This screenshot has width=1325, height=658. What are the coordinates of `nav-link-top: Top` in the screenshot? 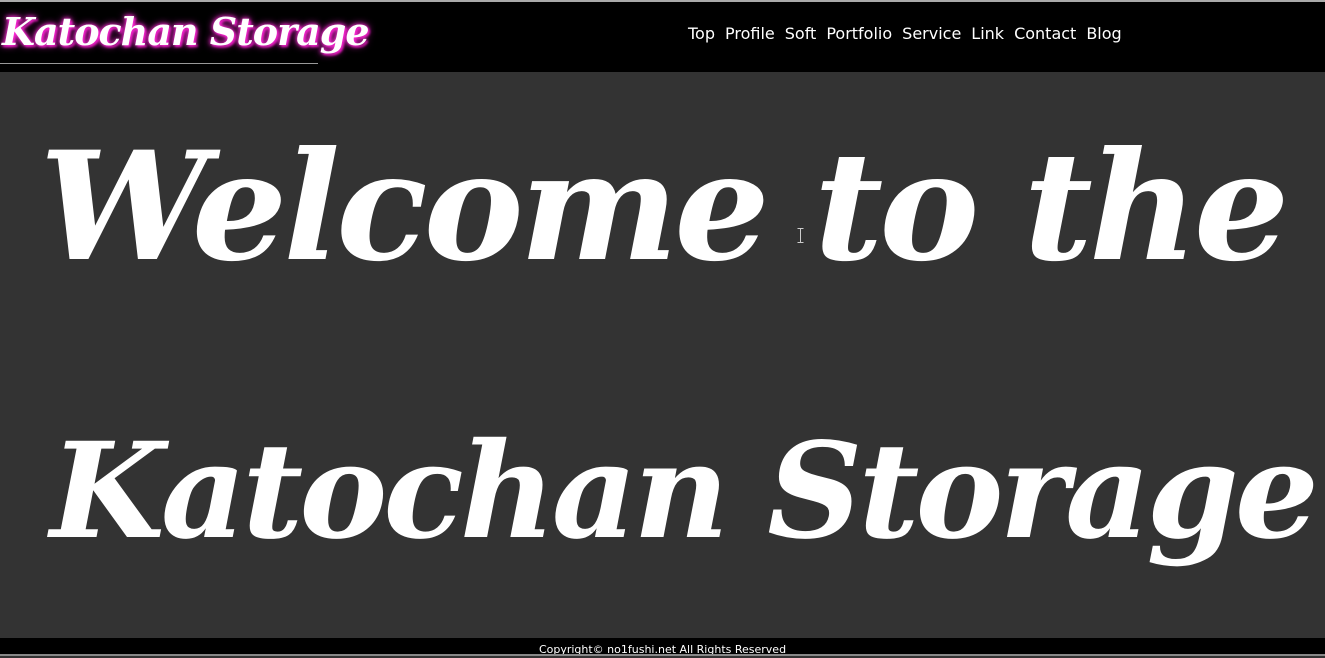 It's located at (701, 34).